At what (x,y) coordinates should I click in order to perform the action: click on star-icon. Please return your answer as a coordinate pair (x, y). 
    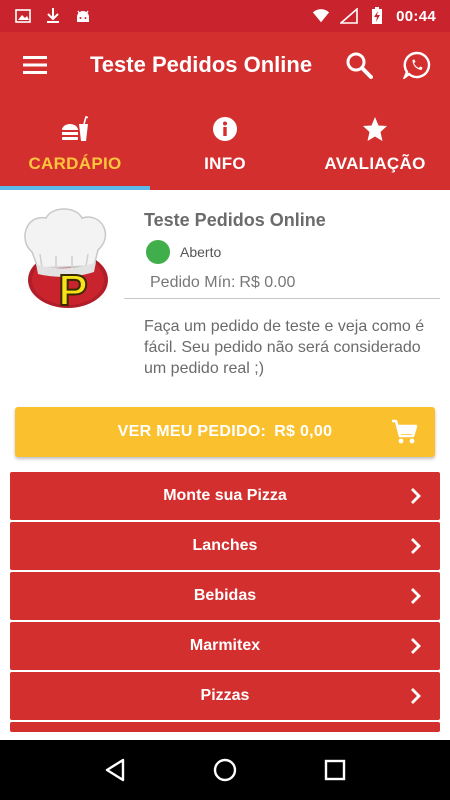
    Looking at the image, I should click on (375, 129).